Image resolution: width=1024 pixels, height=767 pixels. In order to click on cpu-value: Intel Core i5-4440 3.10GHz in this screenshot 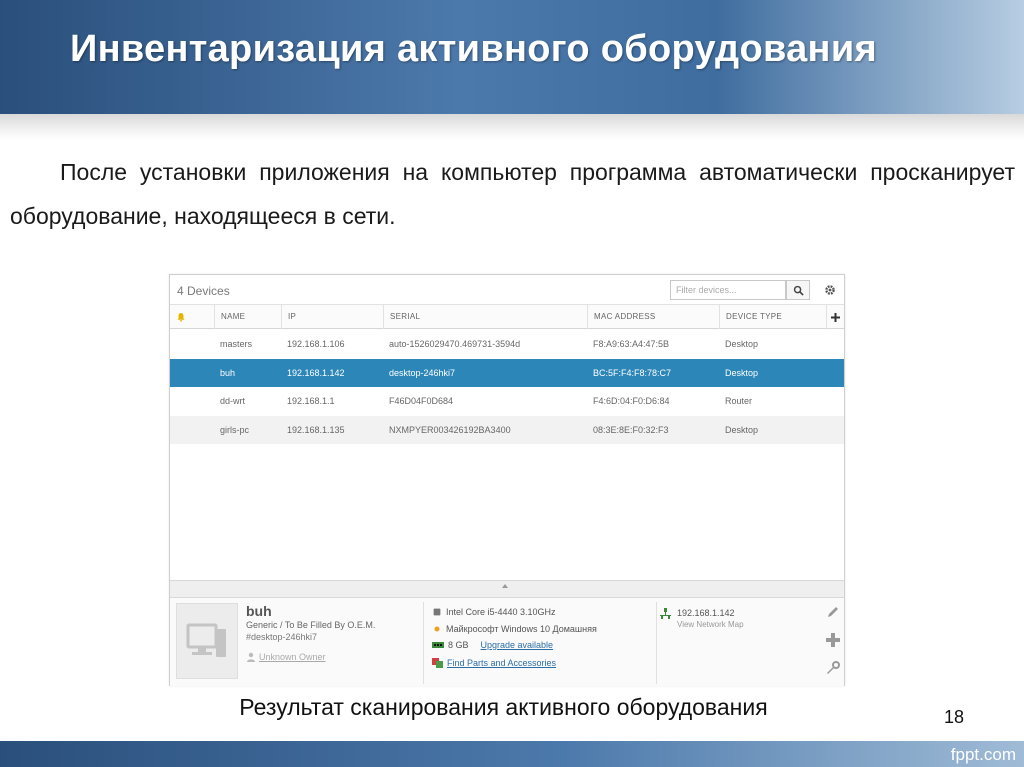, I will do `click(501, 612)`.